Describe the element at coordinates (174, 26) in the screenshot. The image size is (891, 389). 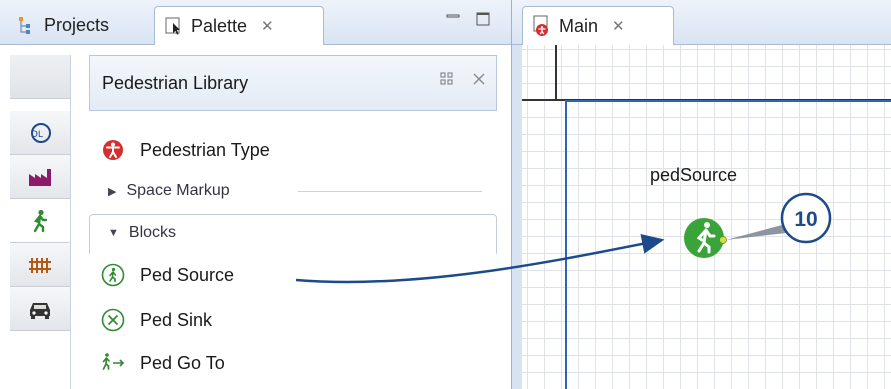
I see `palette-icon` at that location.